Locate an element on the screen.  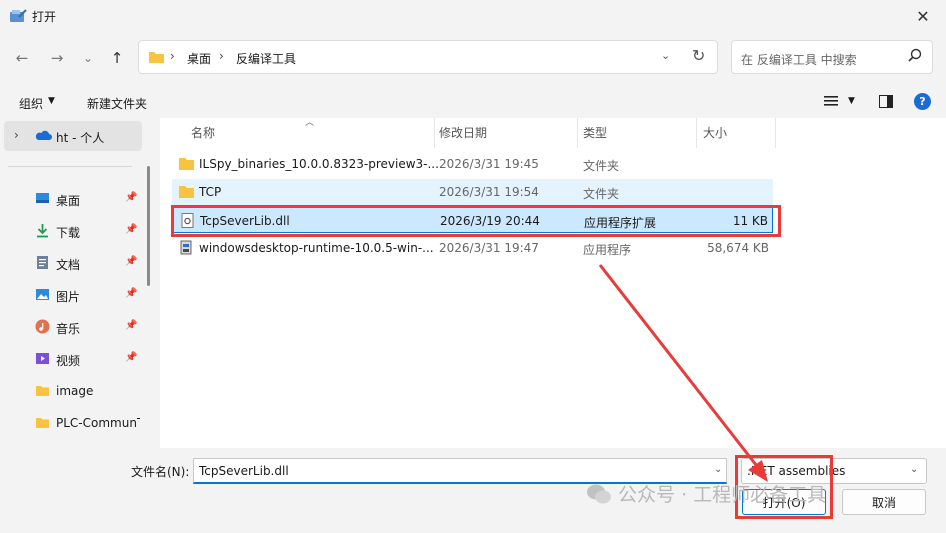
breadcrumb-item-desktop: 桌面 is located at coordinates (199, 58).